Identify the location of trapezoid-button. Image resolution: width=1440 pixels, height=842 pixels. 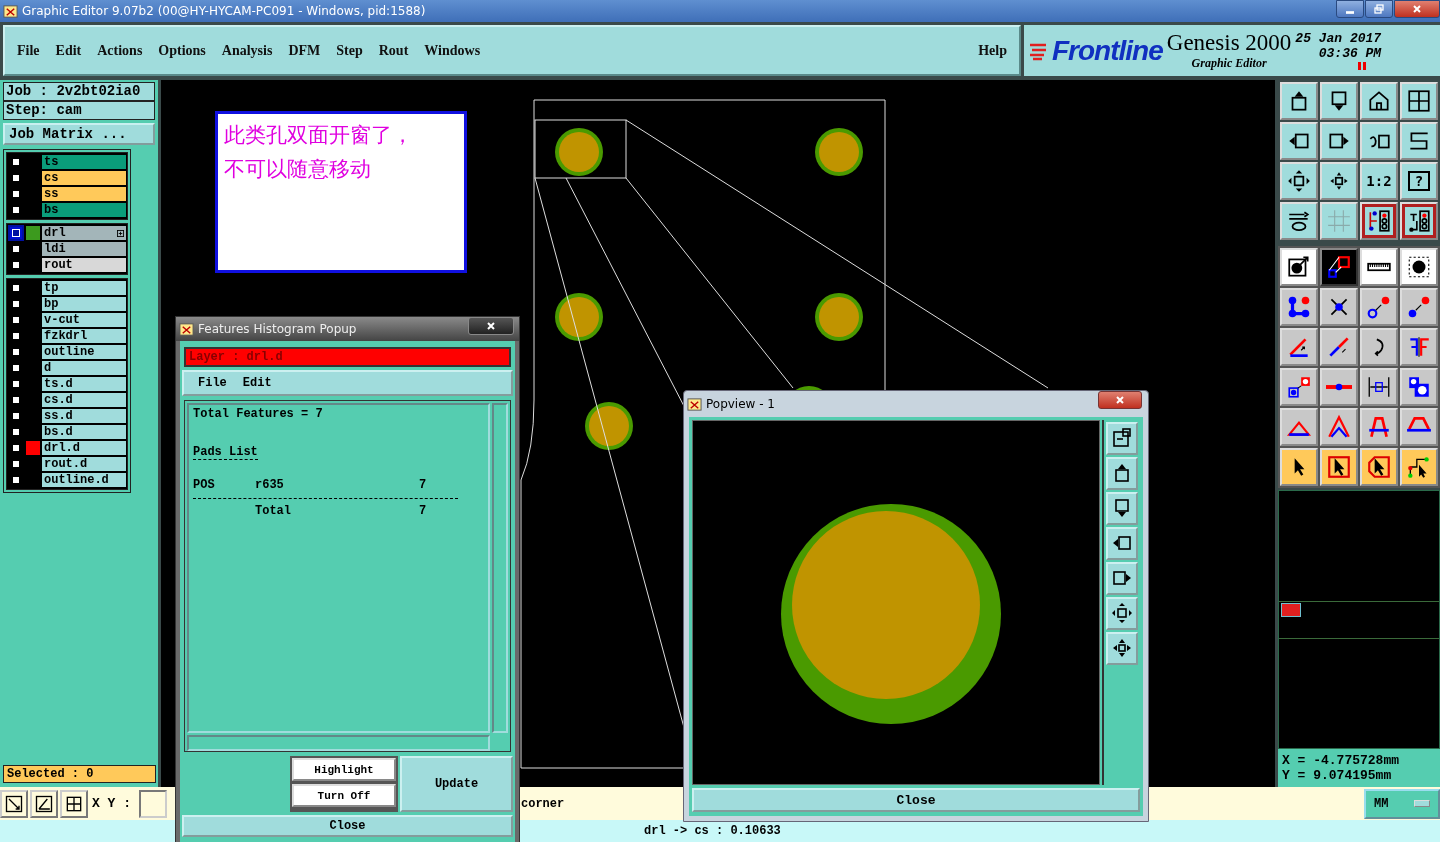
(1419, 427).